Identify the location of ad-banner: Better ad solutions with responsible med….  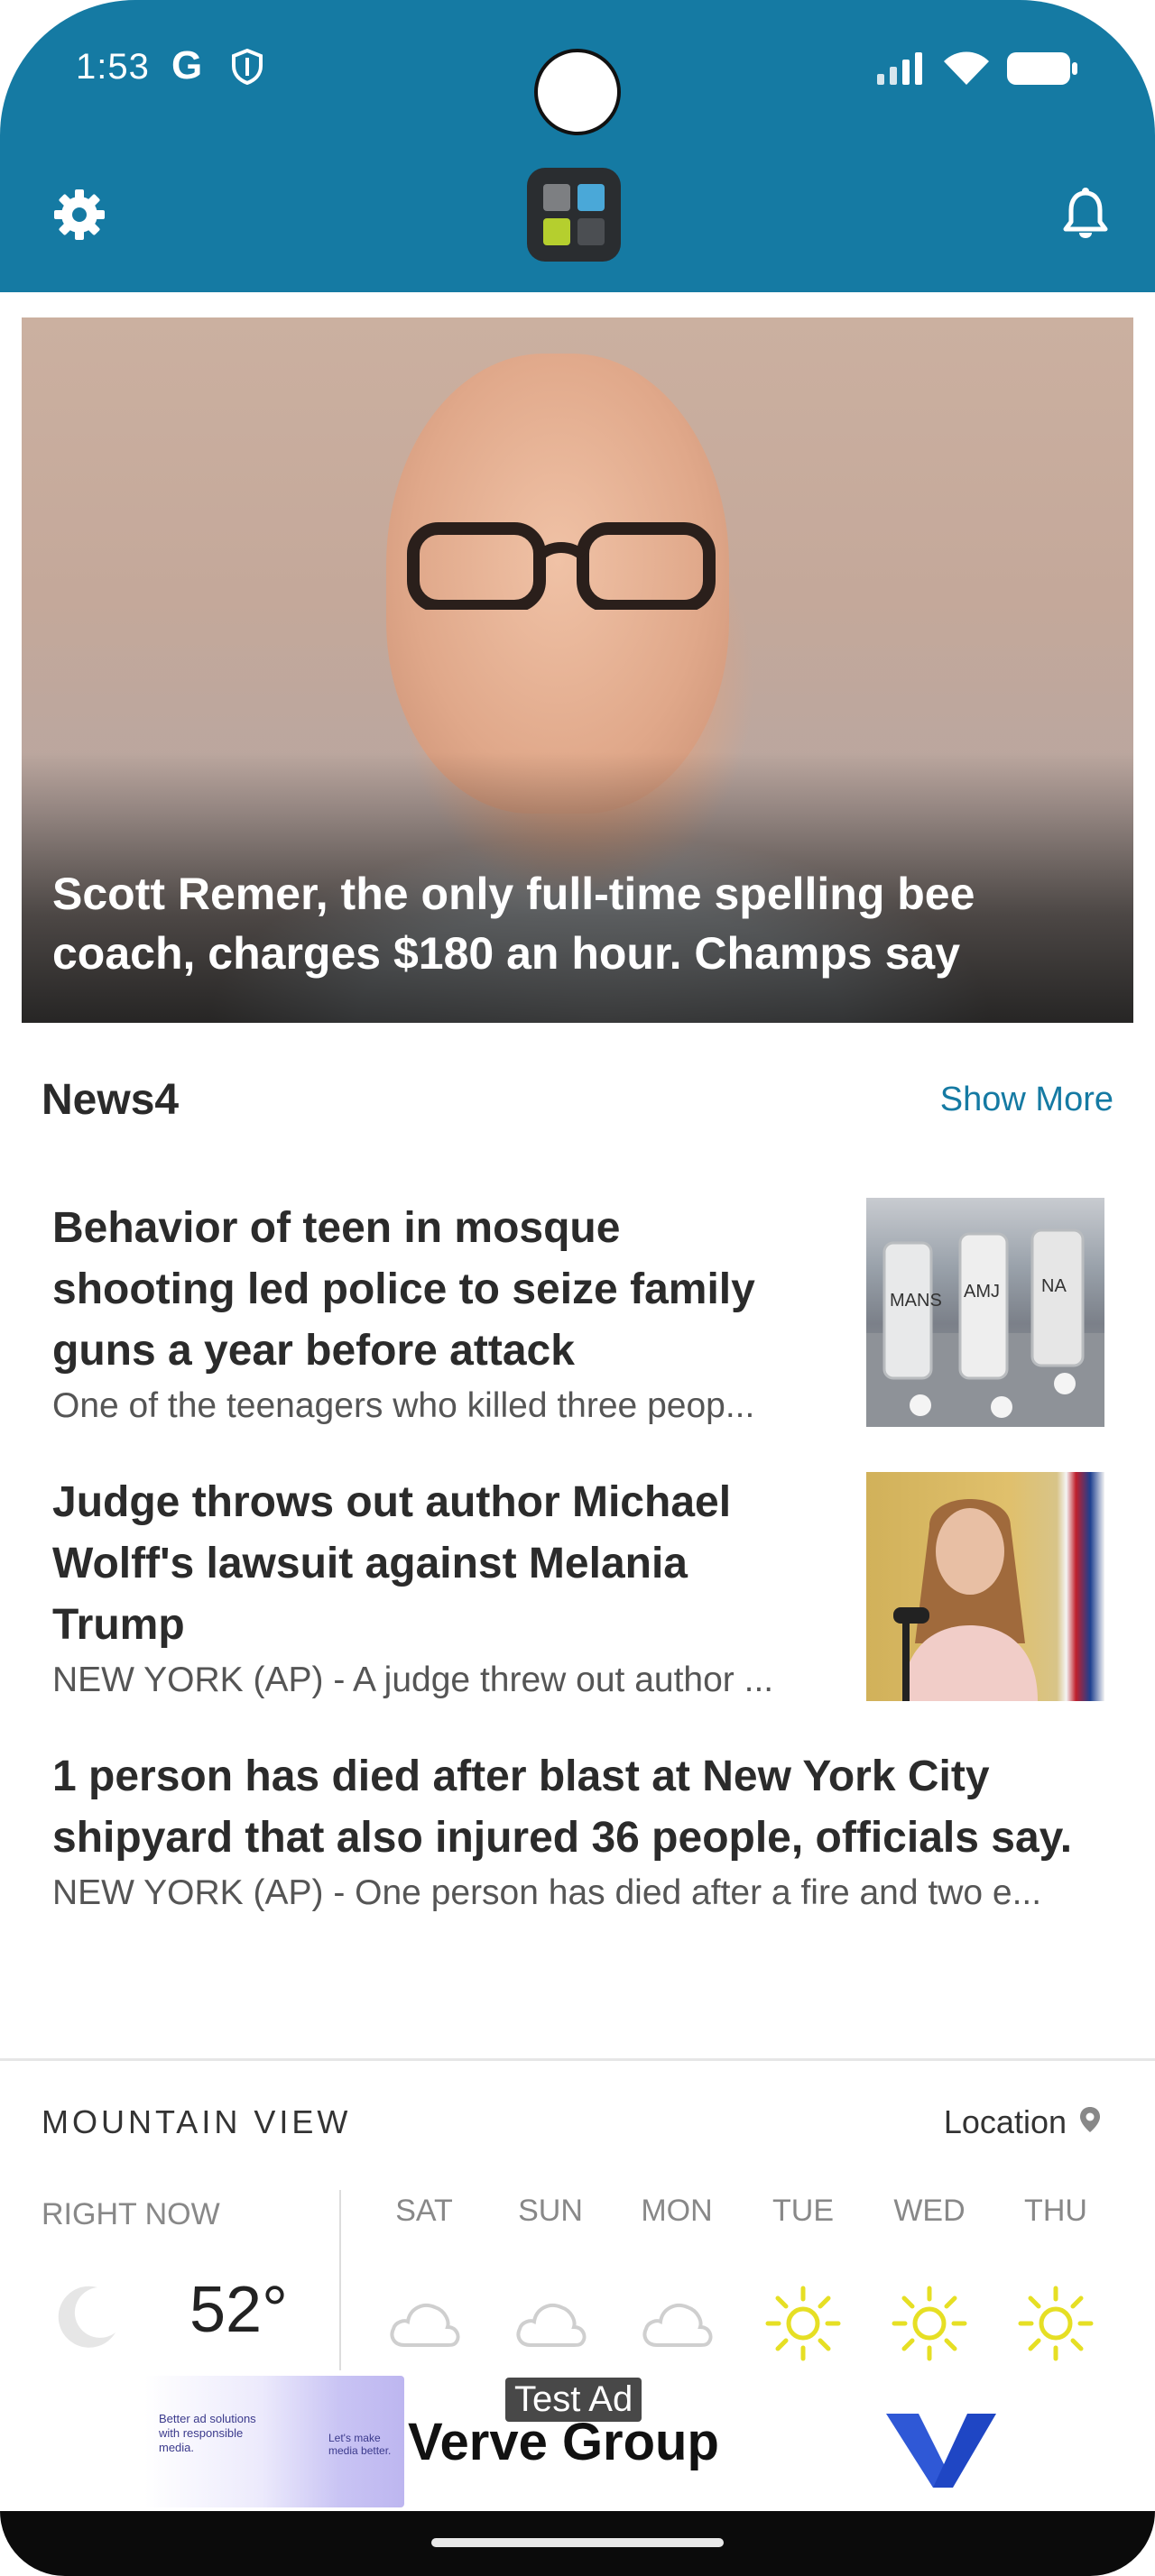
(577, 2440).